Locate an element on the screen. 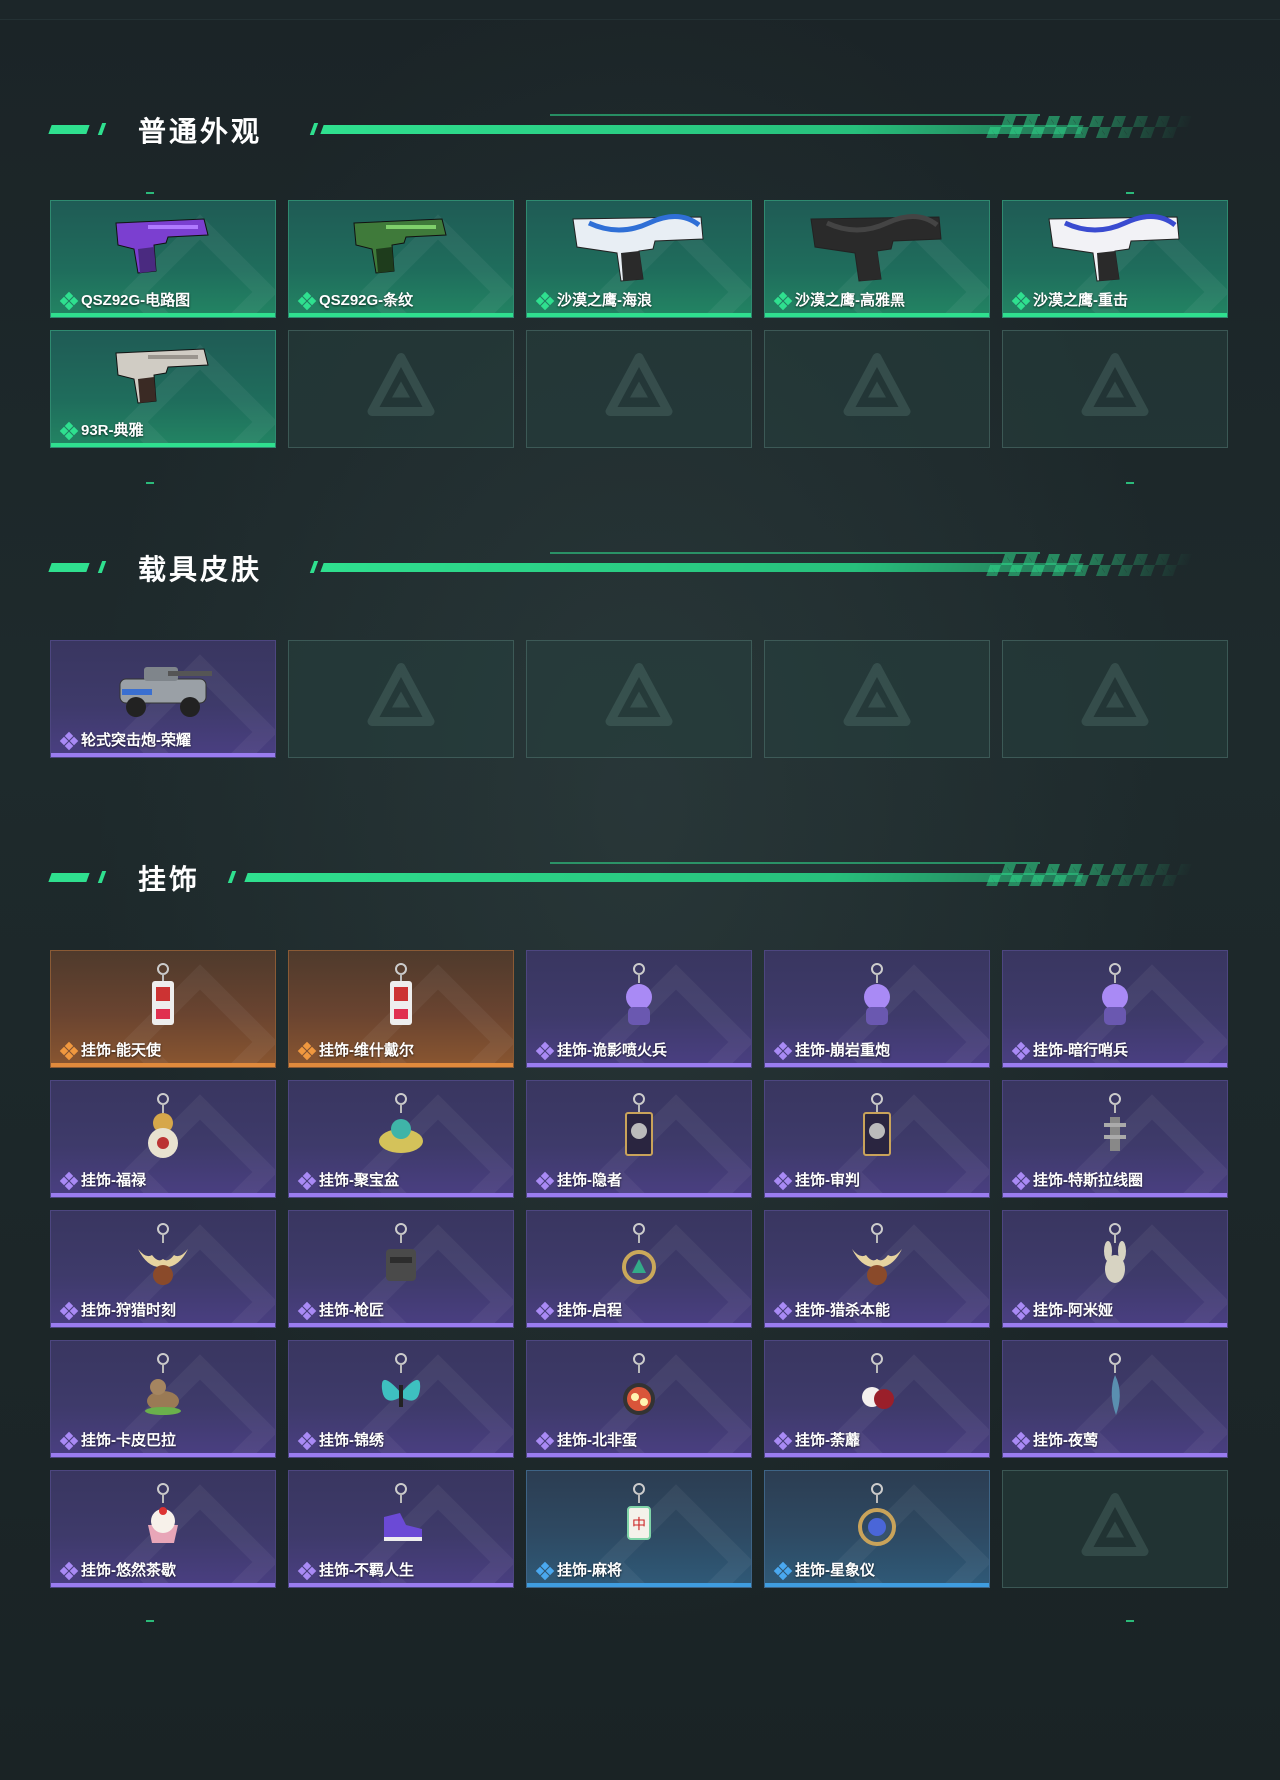  item-tile: QSZ92G-条纹 is located at coordinates (401, 259).